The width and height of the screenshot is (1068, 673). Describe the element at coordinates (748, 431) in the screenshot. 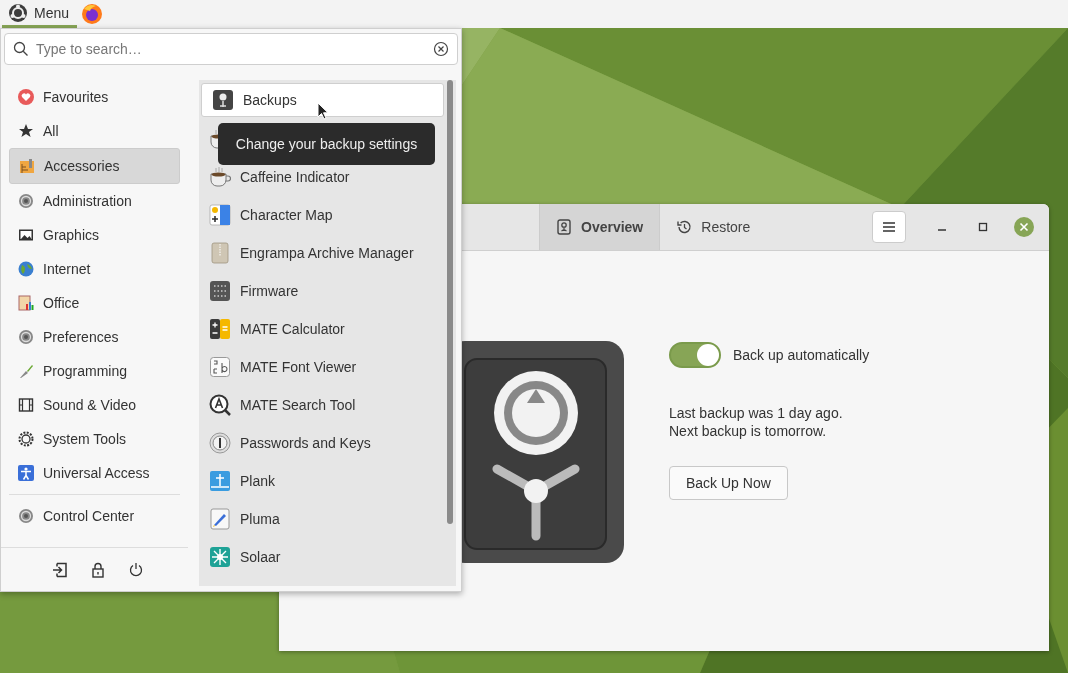

I see `status-text: Next backup is tomorrow.` at that location.